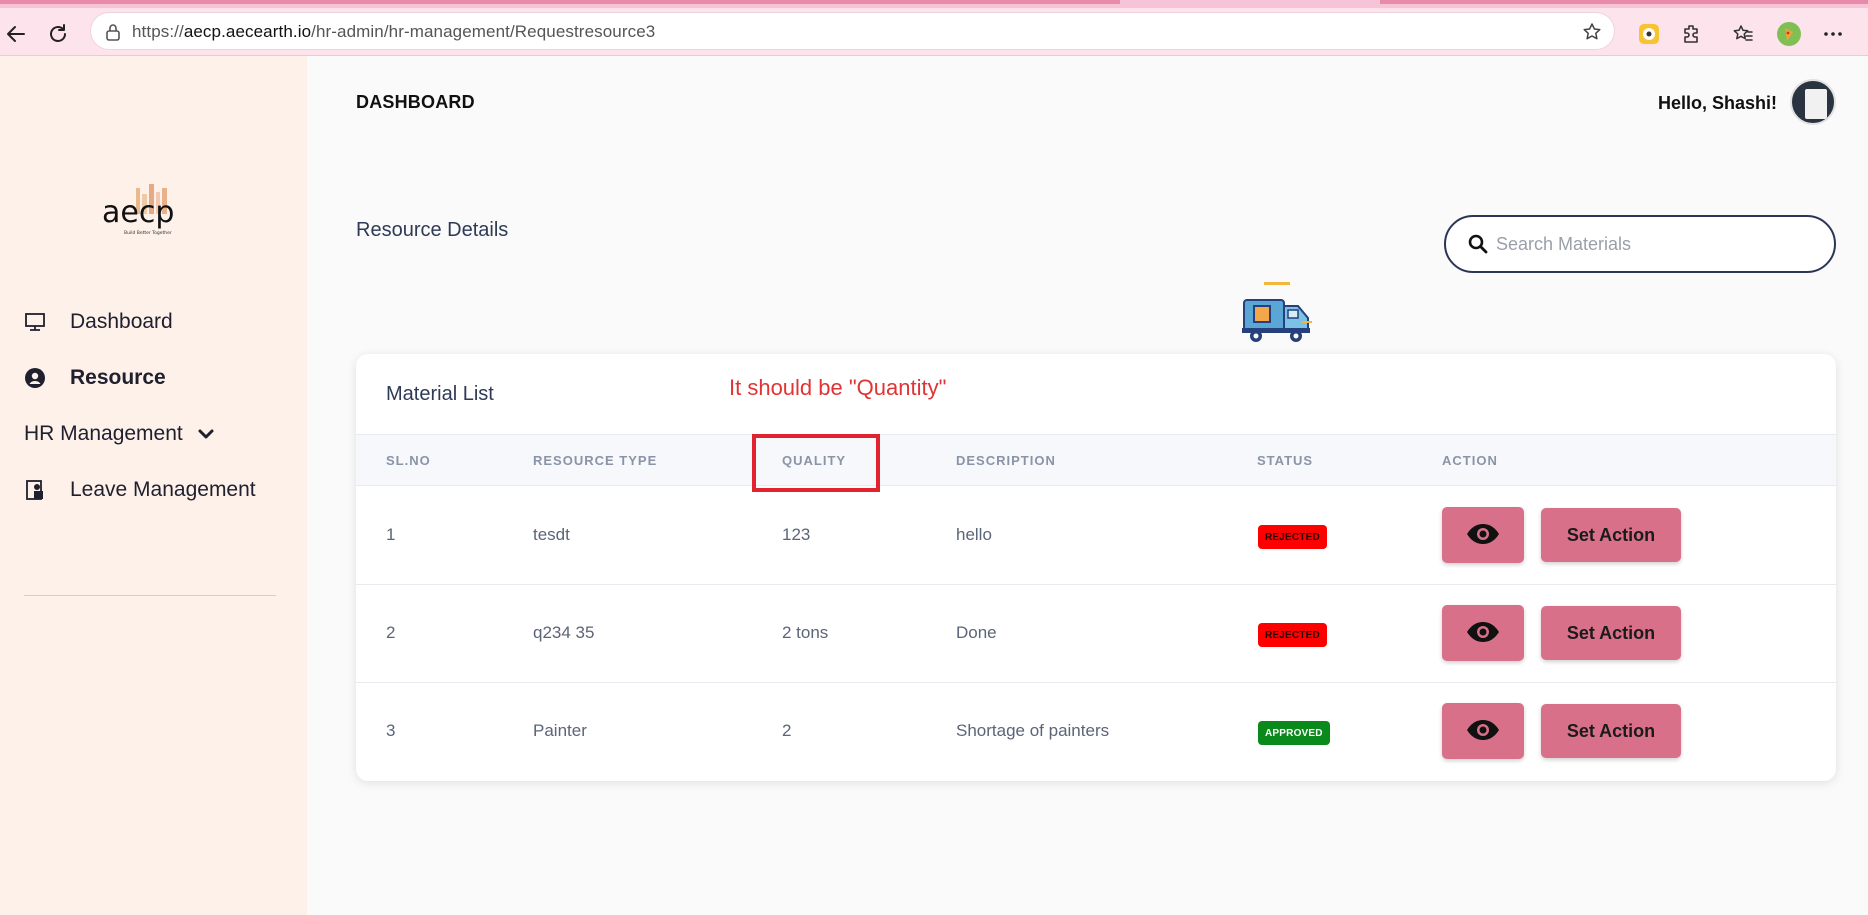 The width and height of the screenshot is (1868, 915). What do you see at coordinates (1789, 34) in the screenshot?
I see `profile-extension-icon` at bounding box center [1789, 34].